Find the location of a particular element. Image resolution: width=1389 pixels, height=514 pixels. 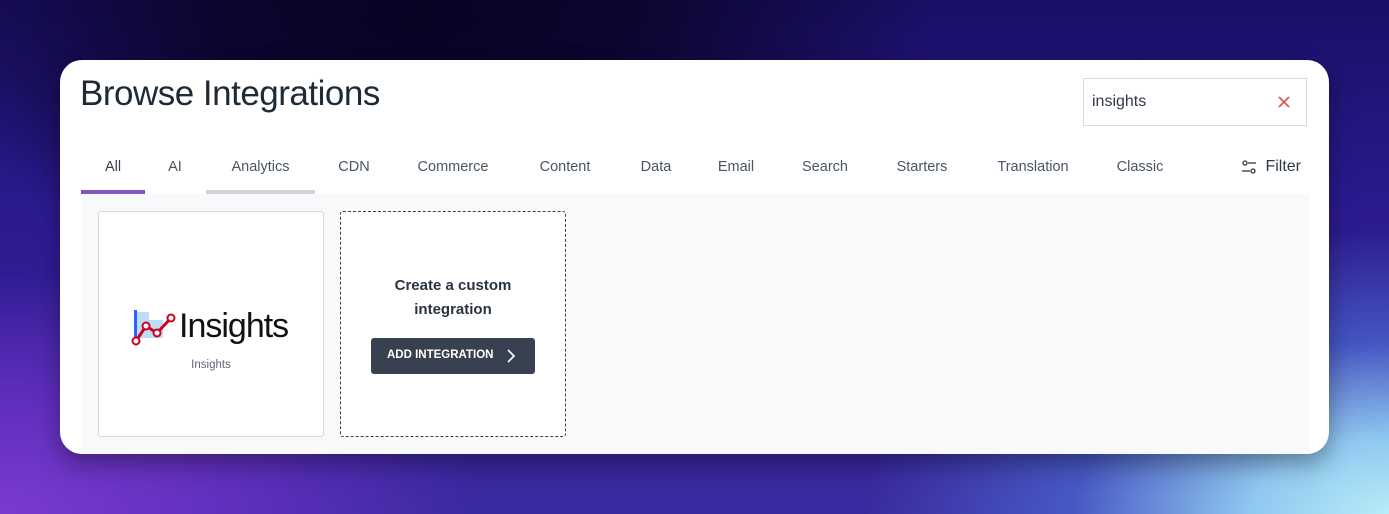

add-integration-button: ADD INTEGRATION is located at coordinates (453, 356).